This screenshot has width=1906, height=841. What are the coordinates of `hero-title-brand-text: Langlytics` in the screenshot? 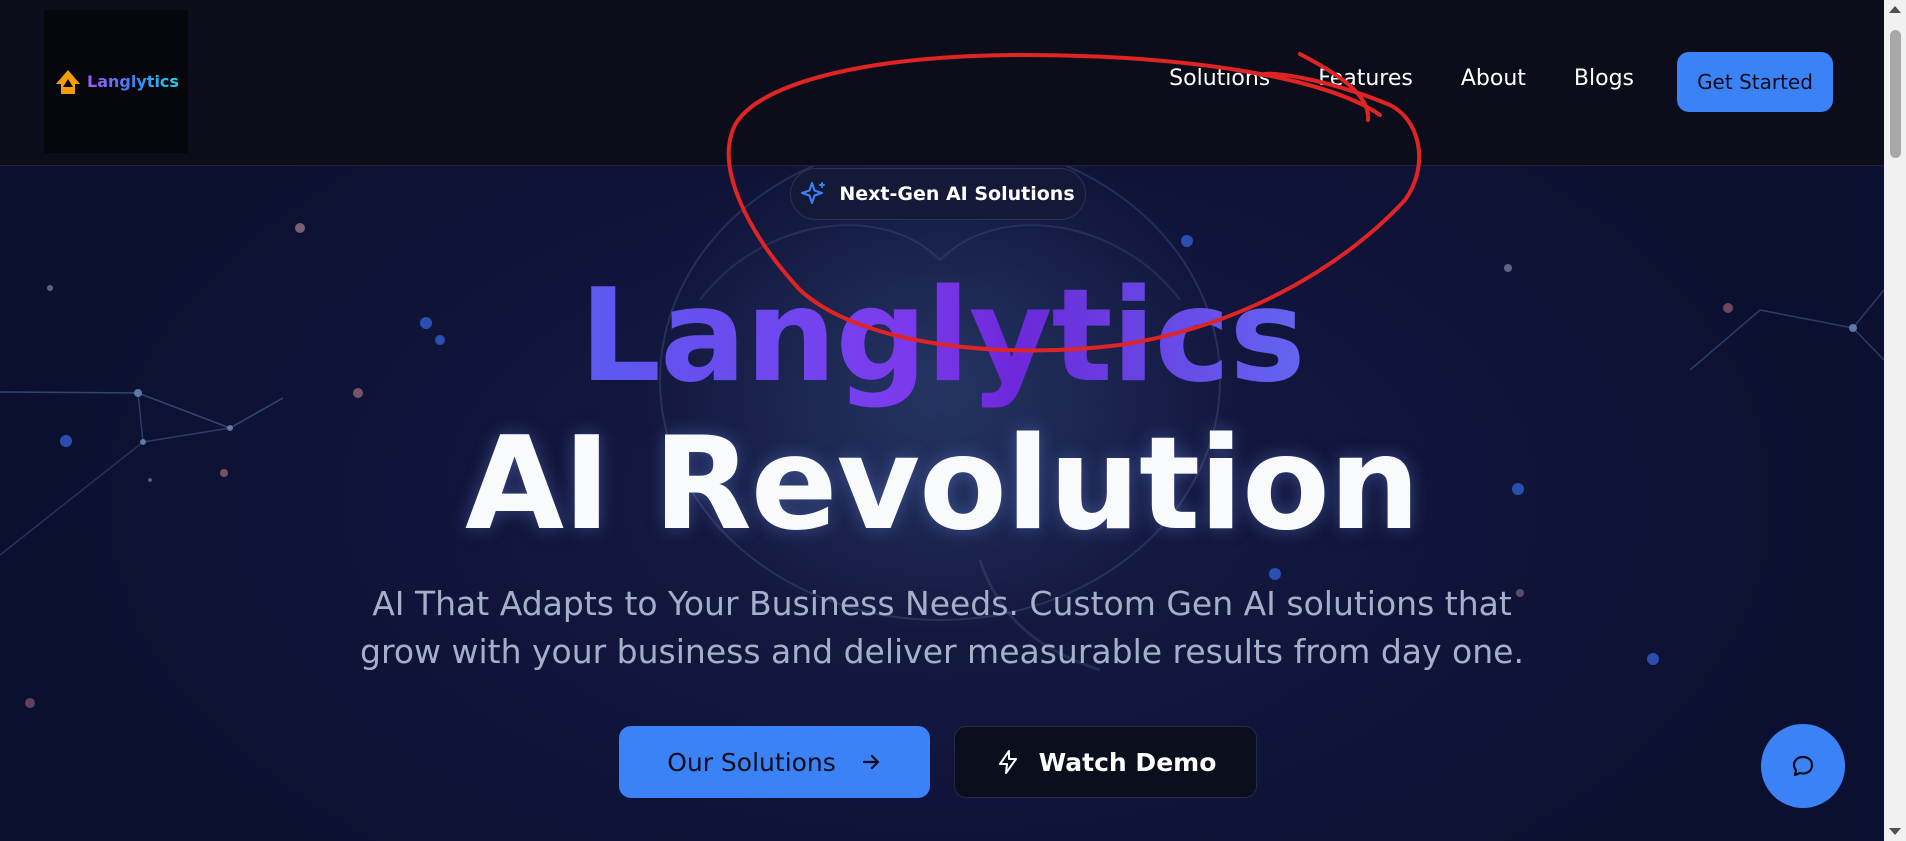 It's located at (942, 336).